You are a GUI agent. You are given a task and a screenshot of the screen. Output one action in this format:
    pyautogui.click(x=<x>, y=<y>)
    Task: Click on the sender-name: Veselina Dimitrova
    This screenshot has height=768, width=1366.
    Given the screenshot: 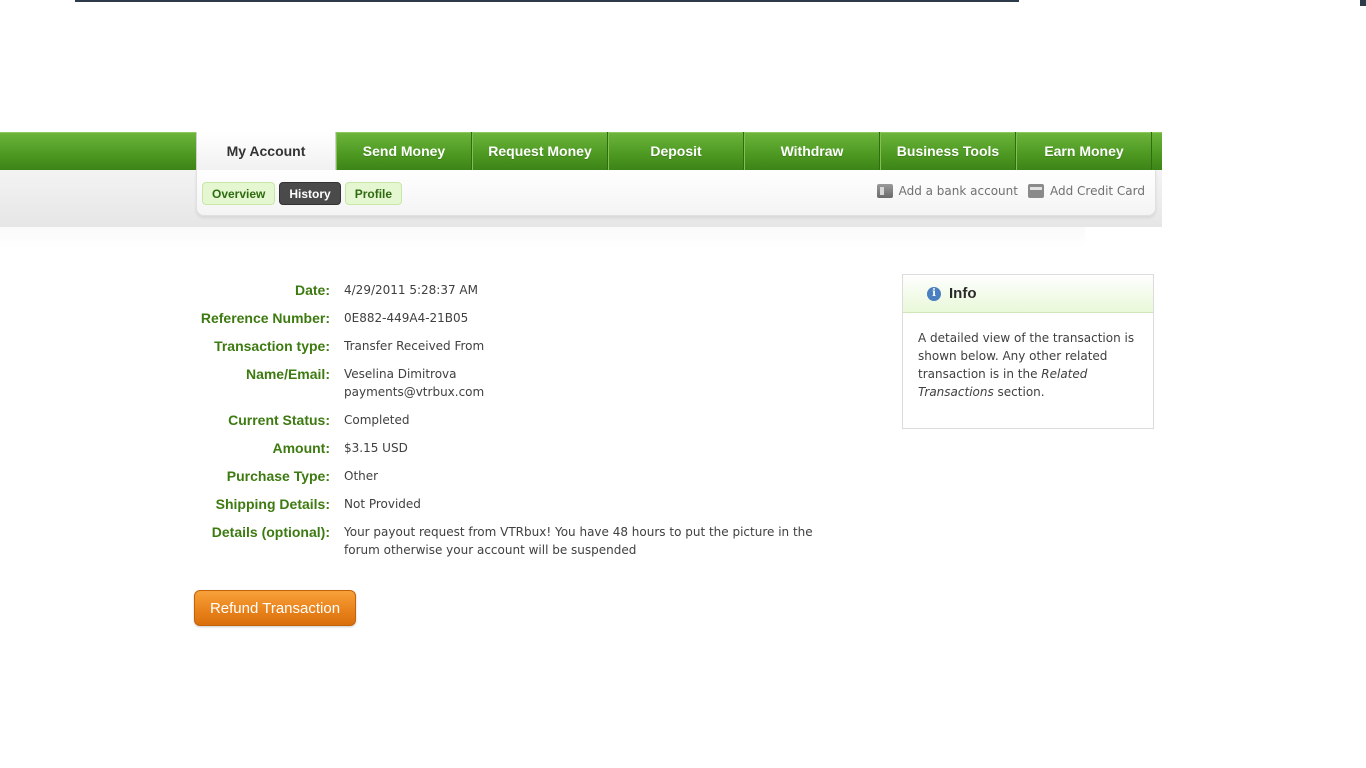 What is the action you would take?
    pyautogui.click(x=400, y=374)
    